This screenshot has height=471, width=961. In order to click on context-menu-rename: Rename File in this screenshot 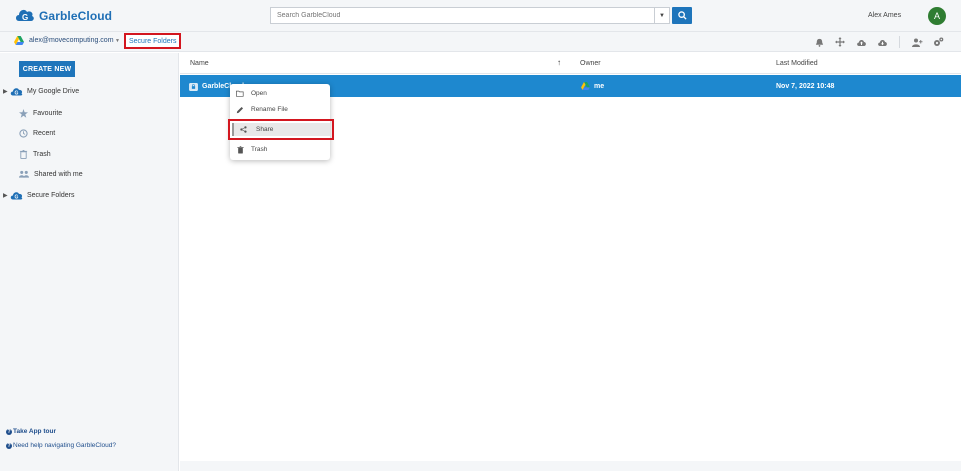, I will do `click(280, 109)`.